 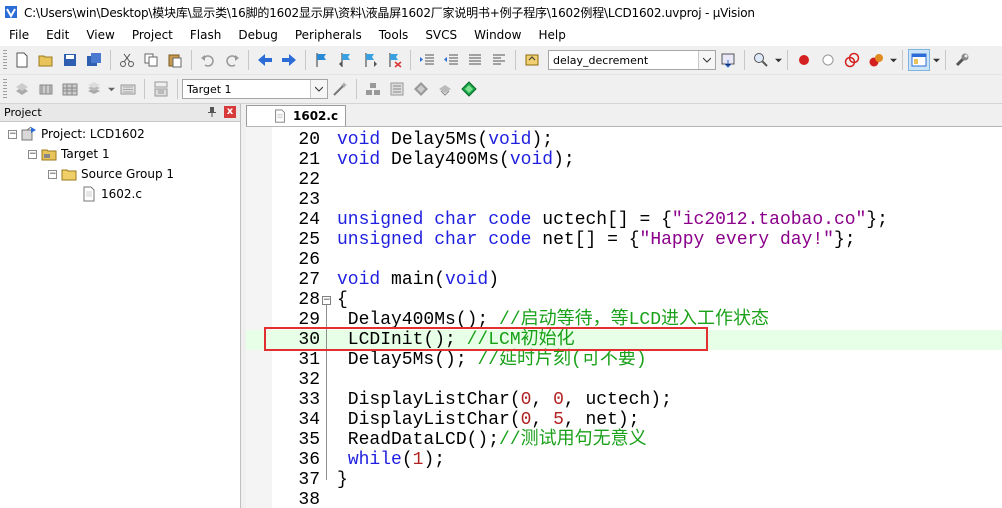 What do you see at coordinates (445, 140) in the screenshot?
I see `code-text: void Delay5Ms(void);` at bounding box center [445, 140].